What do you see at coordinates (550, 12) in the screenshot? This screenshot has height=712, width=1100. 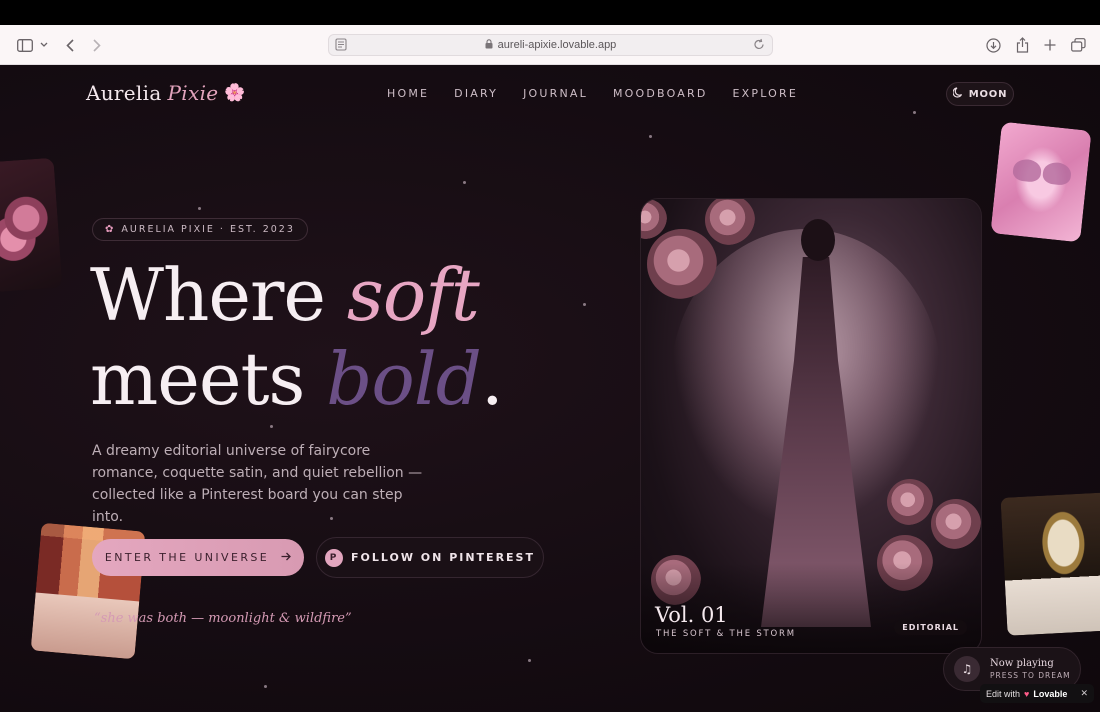 I see `system-top-bar` at bounding box center [550, 12].